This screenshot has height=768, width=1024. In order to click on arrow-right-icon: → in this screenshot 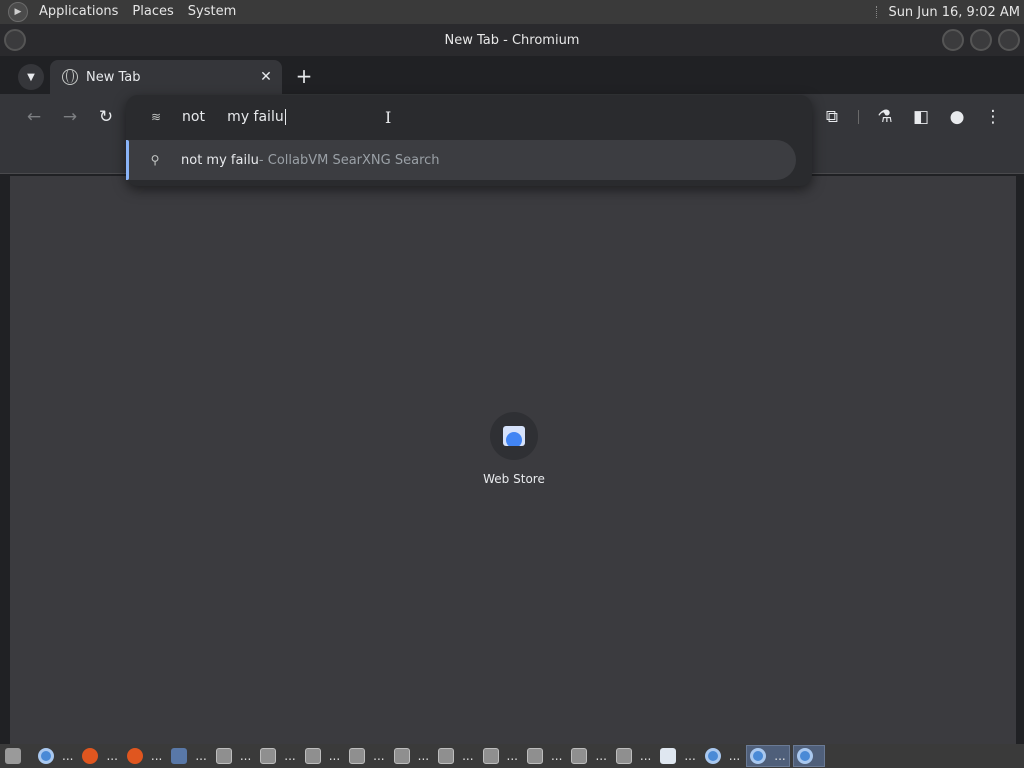, I will do `click(70, 117)`.